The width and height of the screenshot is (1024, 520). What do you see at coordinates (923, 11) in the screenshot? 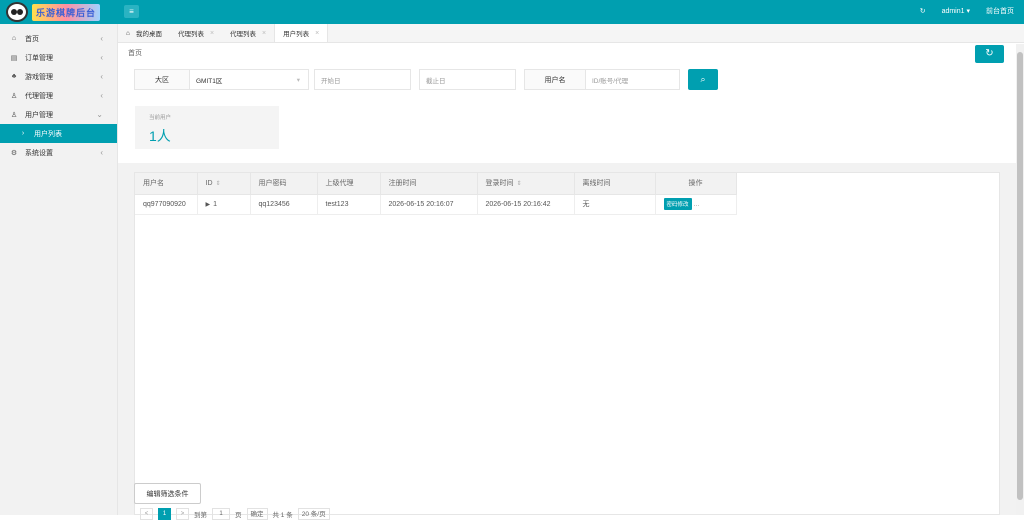
I see `refresh-icon: ↻` at bounding box center [923, 11].